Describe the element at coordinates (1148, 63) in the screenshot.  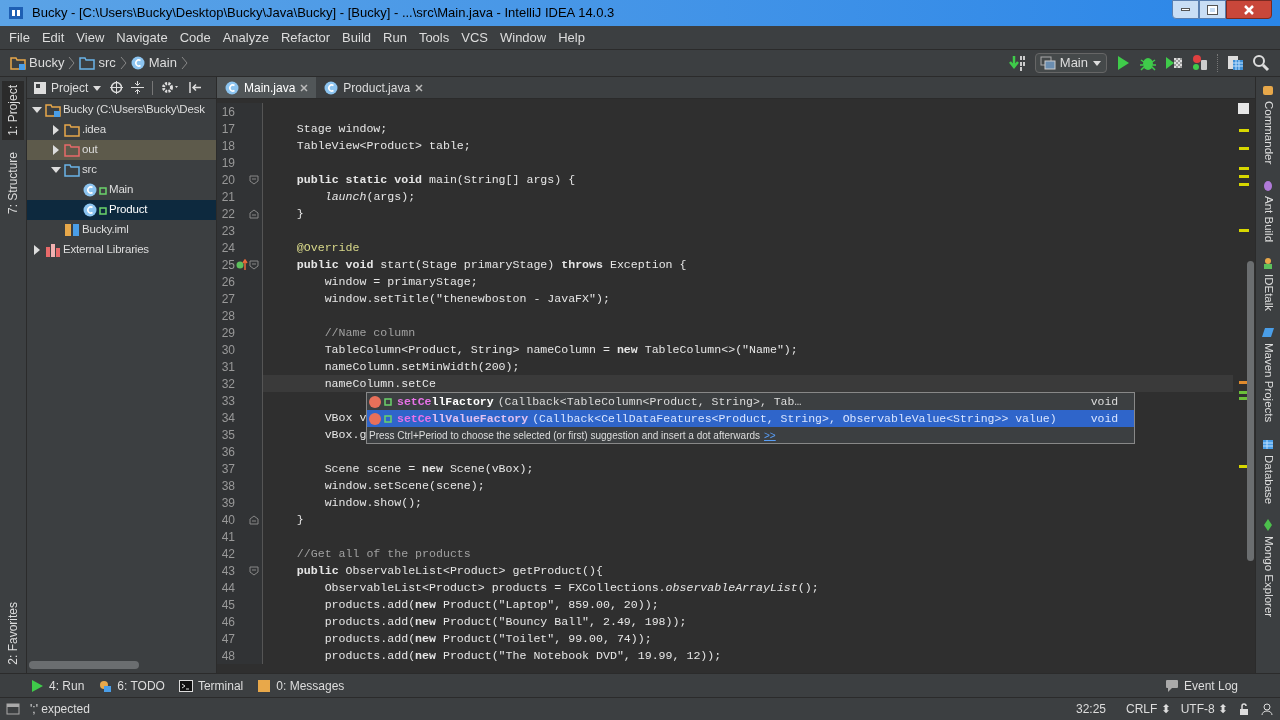
I see `debug-bug-icon` at that location.